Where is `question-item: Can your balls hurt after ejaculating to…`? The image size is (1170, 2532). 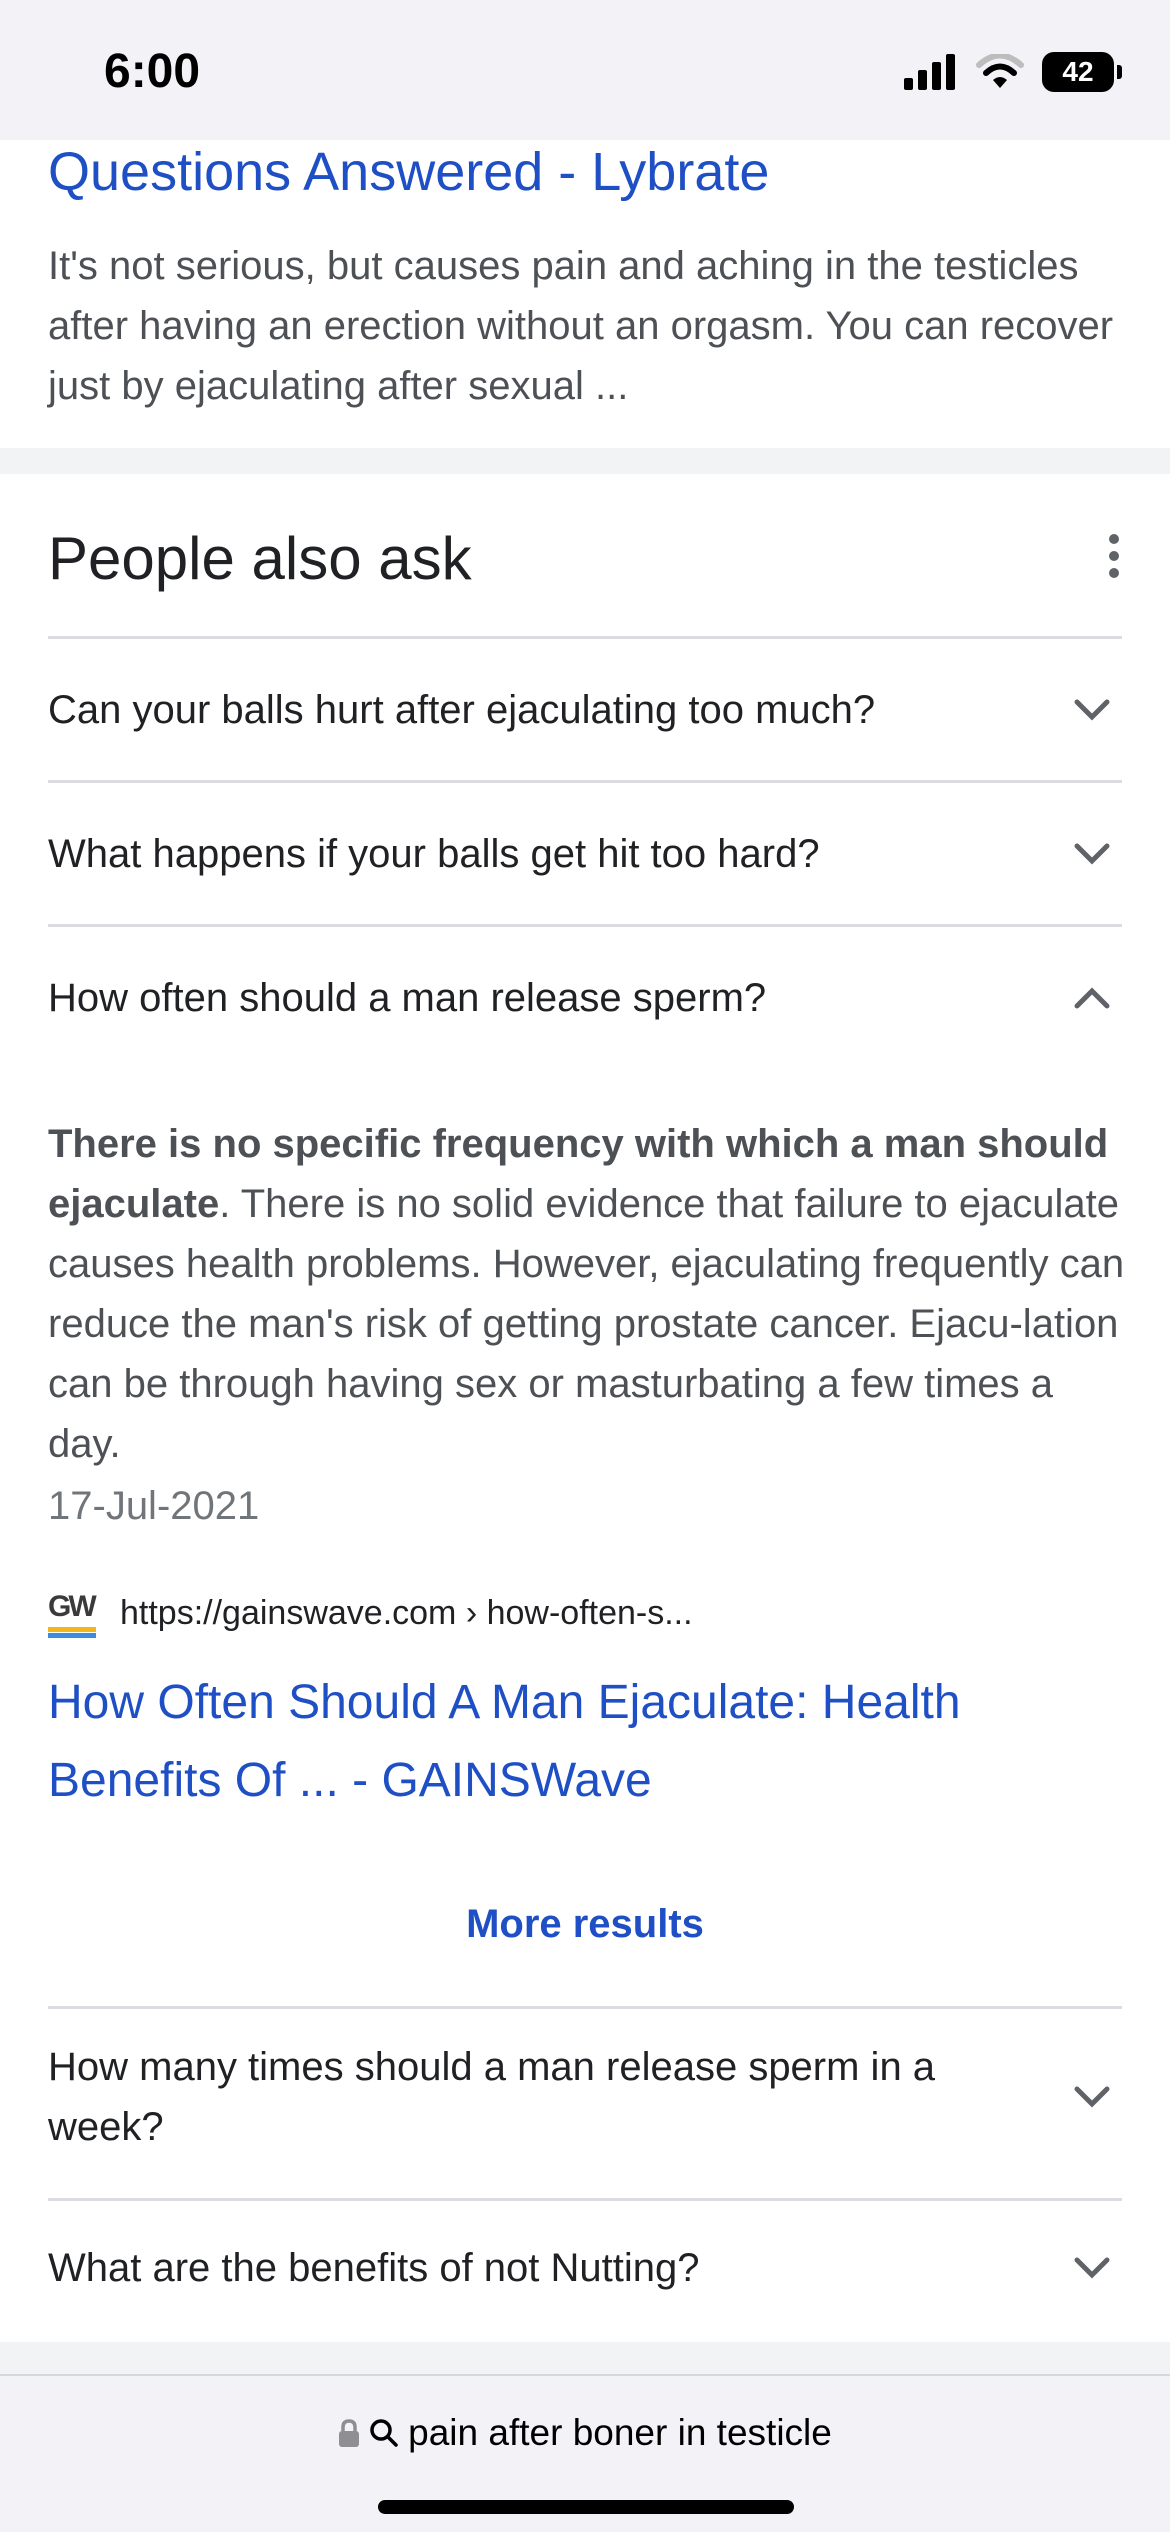 question-item: Can your balls hurt after ejaculating to… is located at coordinates (585, 710).